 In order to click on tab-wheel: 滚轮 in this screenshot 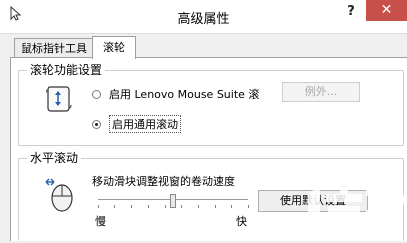, I will do `click(114, 47)`.